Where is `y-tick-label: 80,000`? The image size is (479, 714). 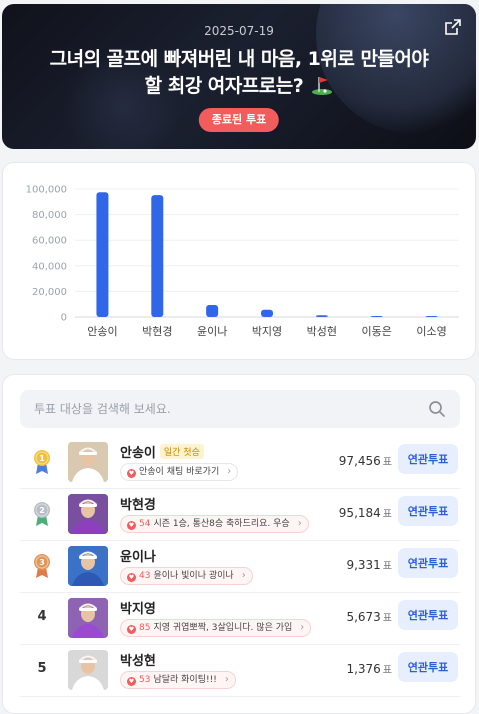 y-tick-label: 80,000 is located at coordinates (49, 215).